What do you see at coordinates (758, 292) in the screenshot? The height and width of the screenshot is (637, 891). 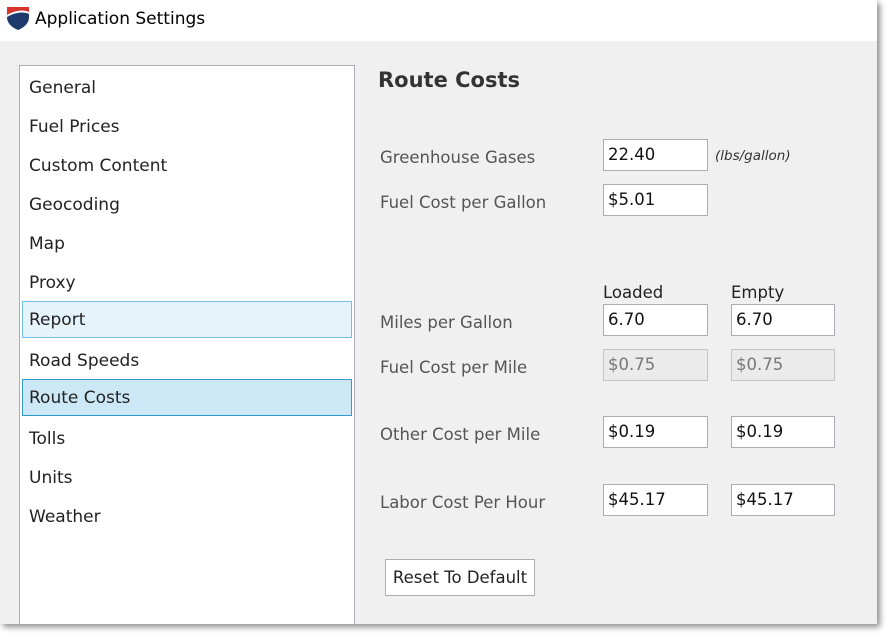 I see `empty-column-header: Empty` at bounding box center [758, 292].